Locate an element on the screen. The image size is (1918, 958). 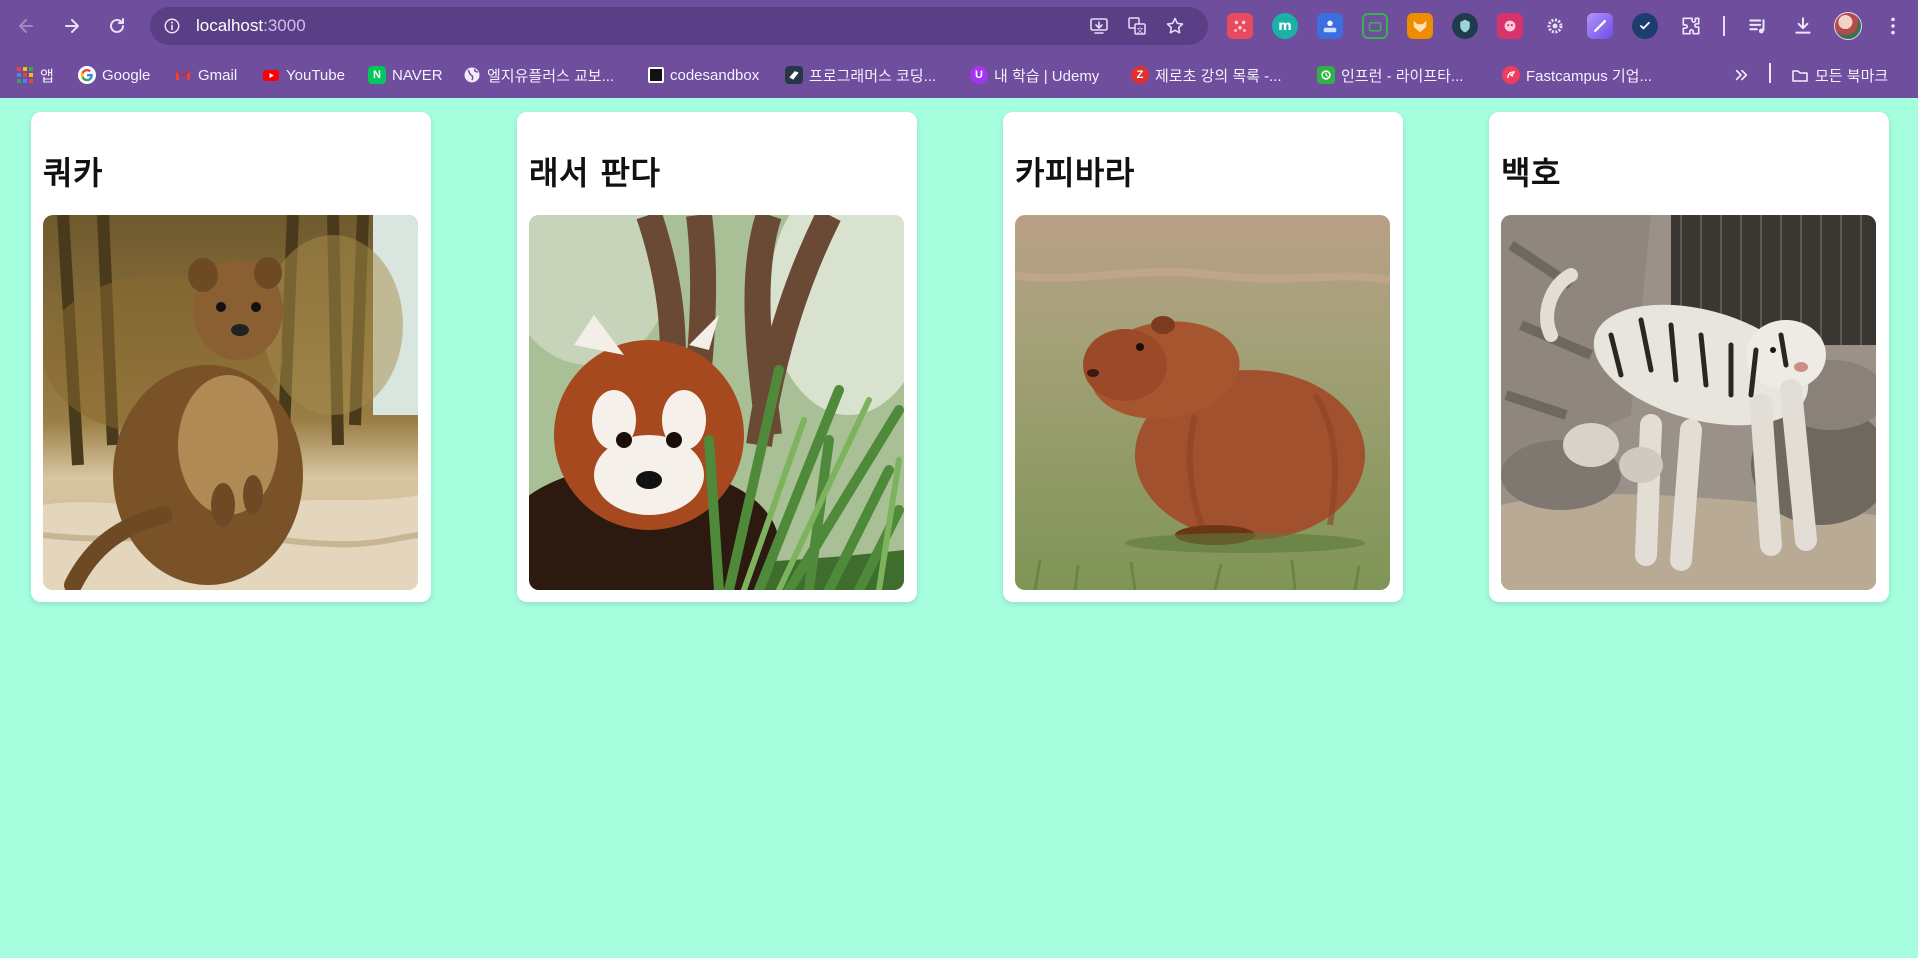
animal-card: 래서 판다 is located at coordinates (717, 357).